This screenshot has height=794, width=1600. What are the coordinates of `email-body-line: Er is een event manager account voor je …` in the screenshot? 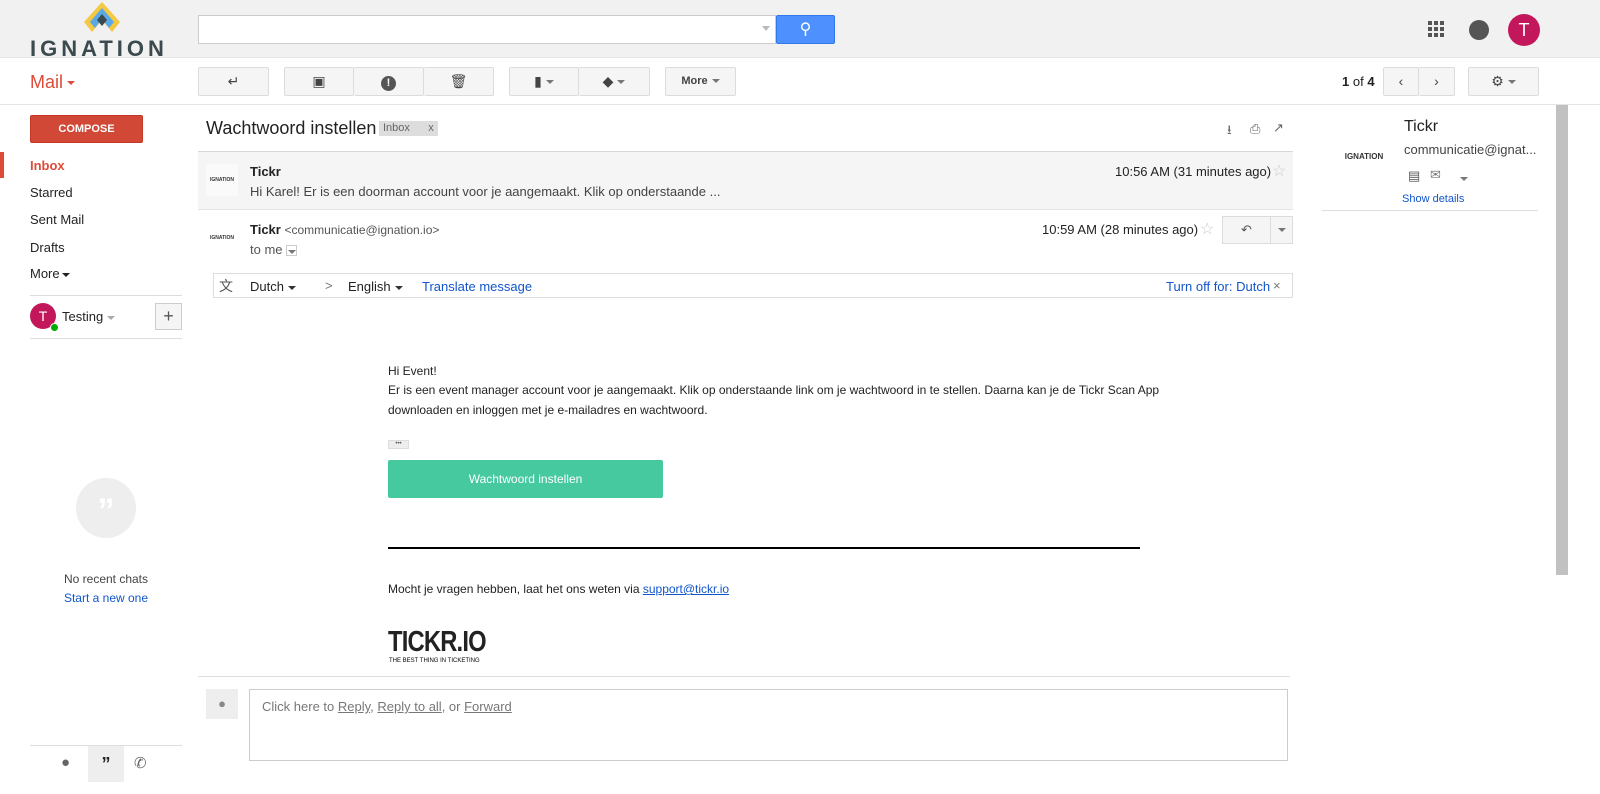 It's located at (774, 390).